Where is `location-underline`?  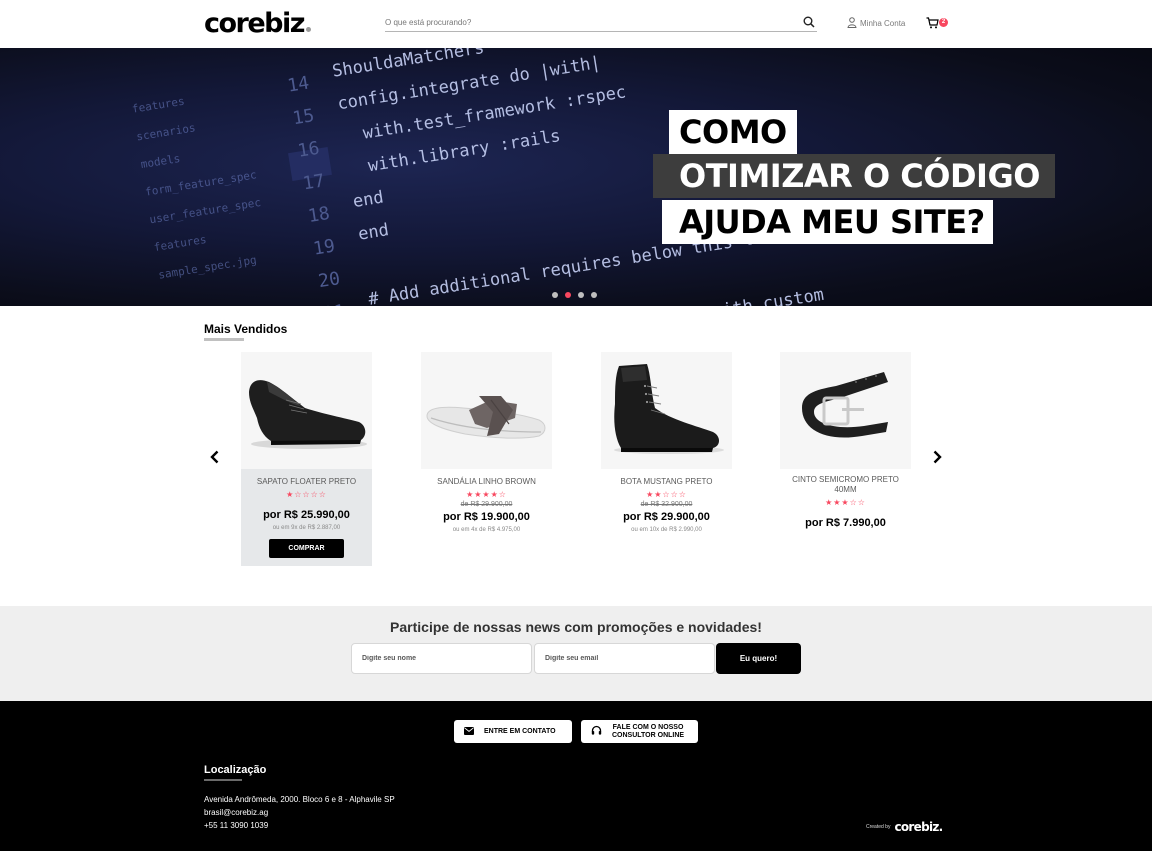 location-underline is located at coordinates (223, 780).